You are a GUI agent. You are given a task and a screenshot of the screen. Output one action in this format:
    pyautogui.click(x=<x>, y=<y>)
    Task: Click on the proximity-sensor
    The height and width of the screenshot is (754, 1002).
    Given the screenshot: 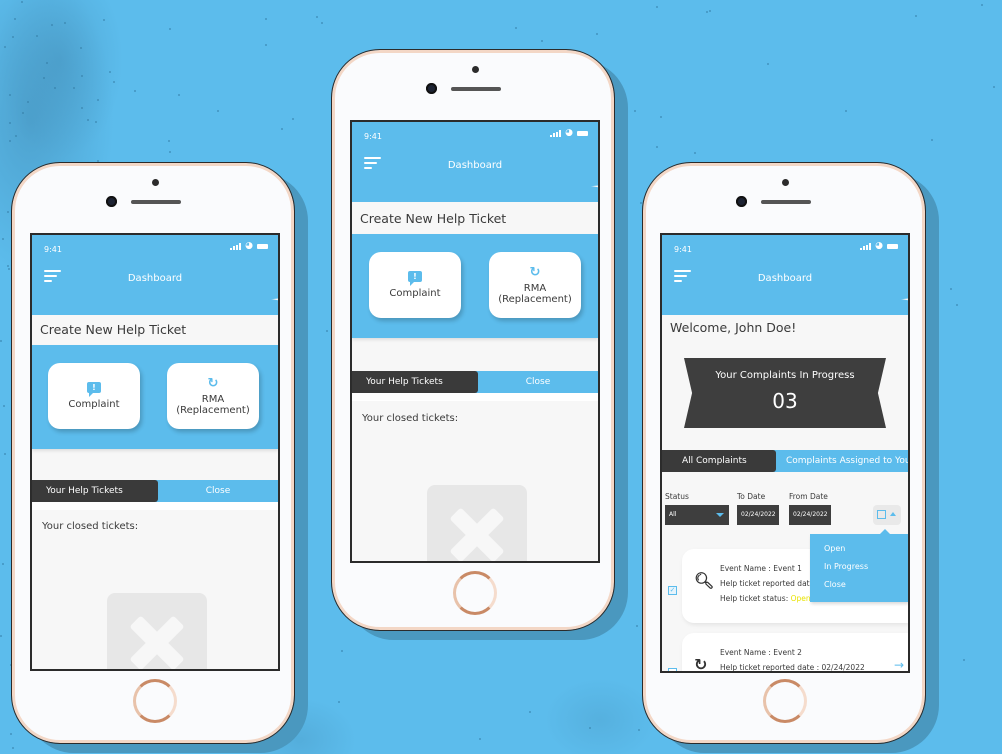 What is the action you would take?
    pyautogui.click(x=785, y=182)
    